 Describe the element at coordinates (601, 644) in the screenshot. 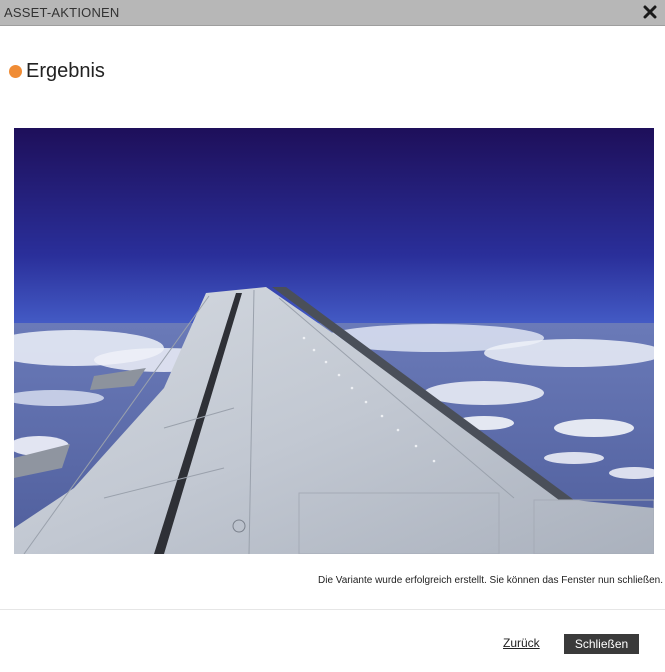

I see `close-button: Schließen` at that location.